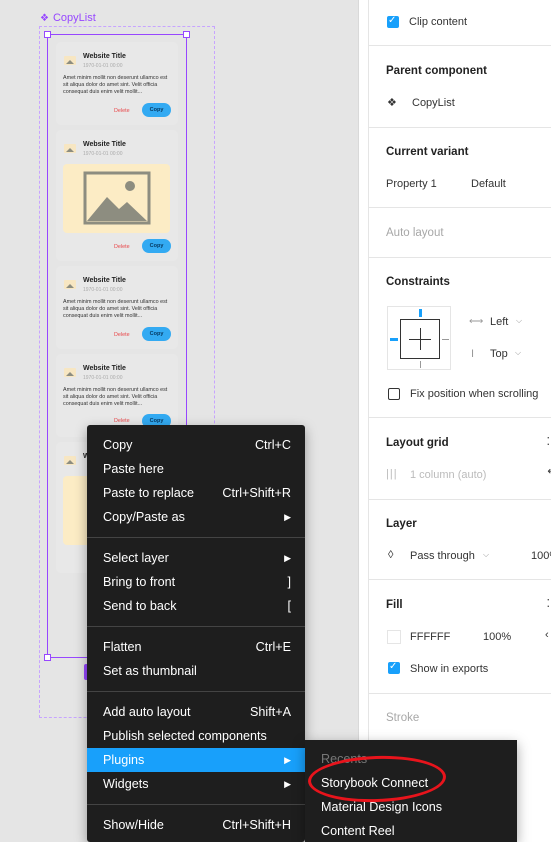 The height and width of the screenshot is (842, 551). I want to click on show-in-exports-checkbox, so click(394, 667).